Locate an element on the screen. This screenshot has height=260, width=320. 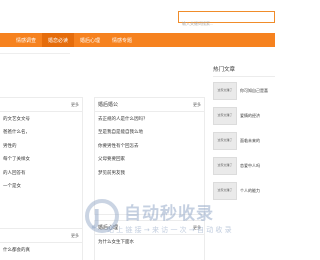
list-item: 你要男性有个回怎去 is located at coordinates (149, 146).